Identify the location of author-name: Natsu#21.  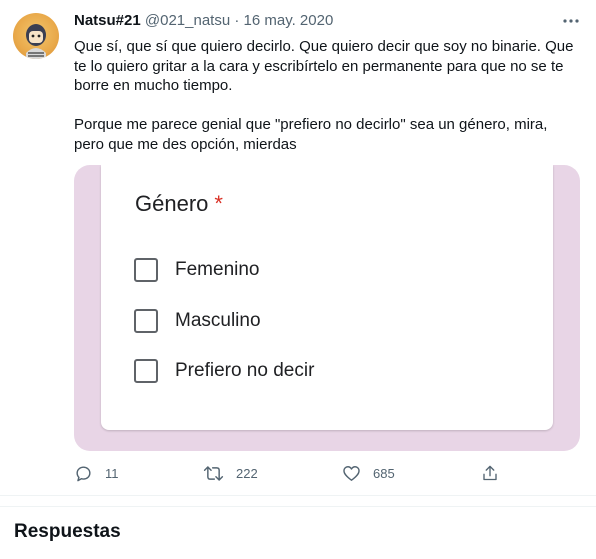
(107, 20).